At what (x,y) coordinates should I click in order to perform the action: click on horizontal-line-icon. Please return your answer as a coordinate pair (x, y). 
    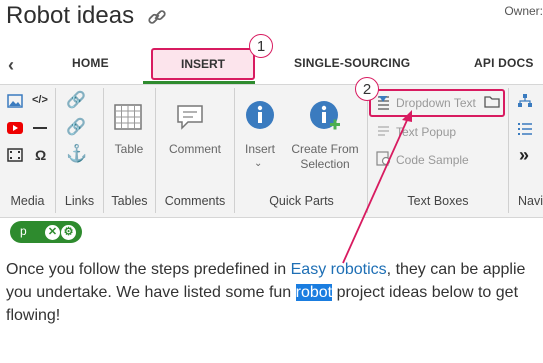
    Looking at the image, I should click on (40, 128).